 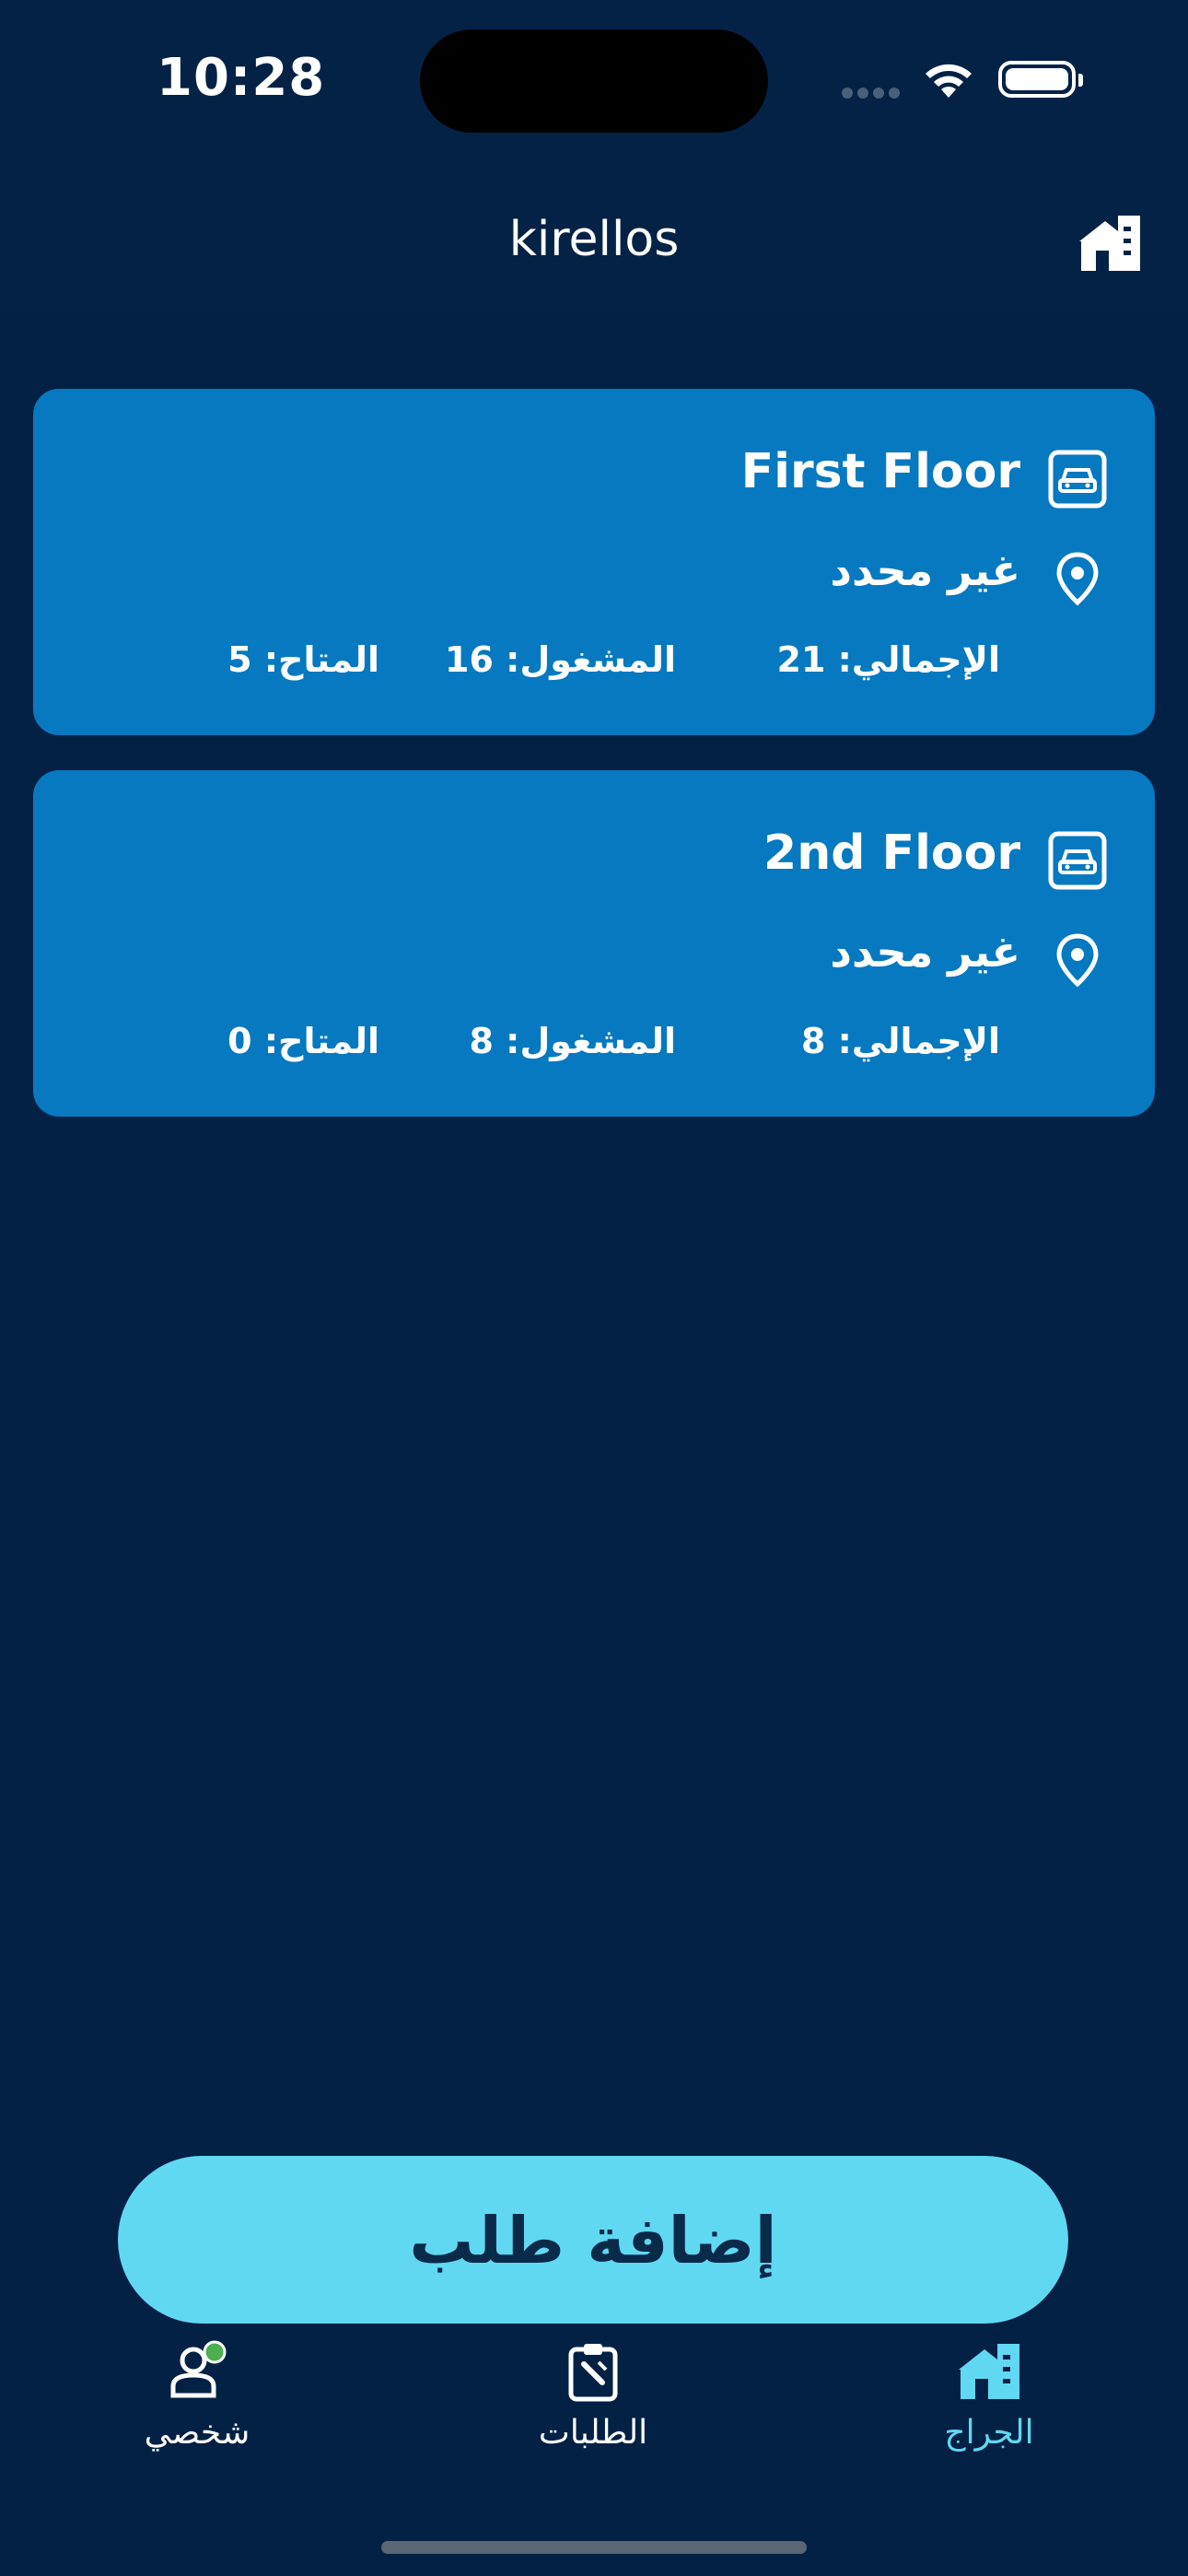 I want to click on nav-label-garage: الجراج, so click(x=989, y=2433).